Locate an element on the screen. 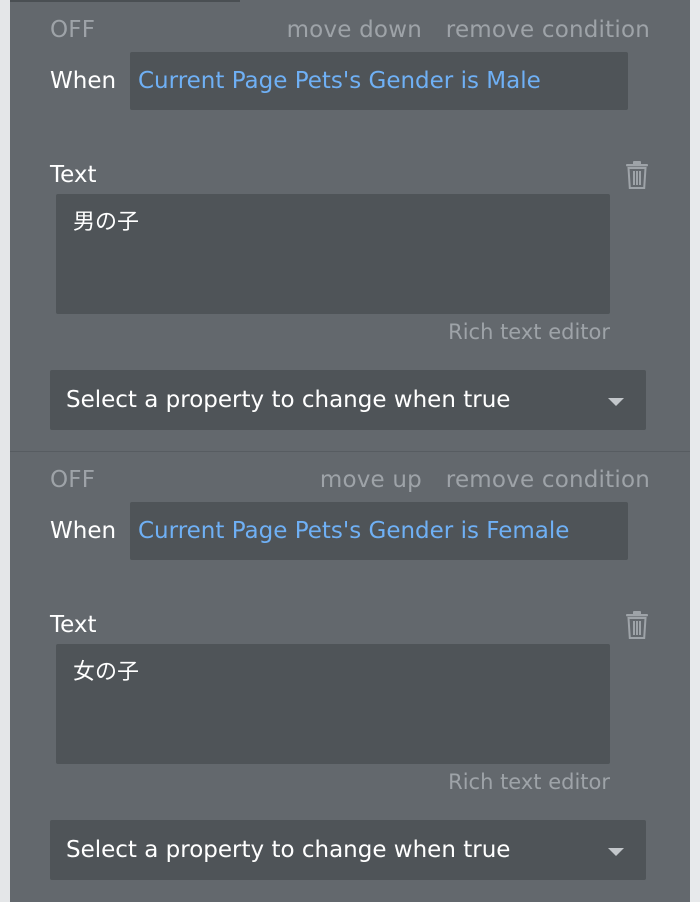 The height and width of the screenshot is (902, 700). window-edge is located at coordinates (695, 451).